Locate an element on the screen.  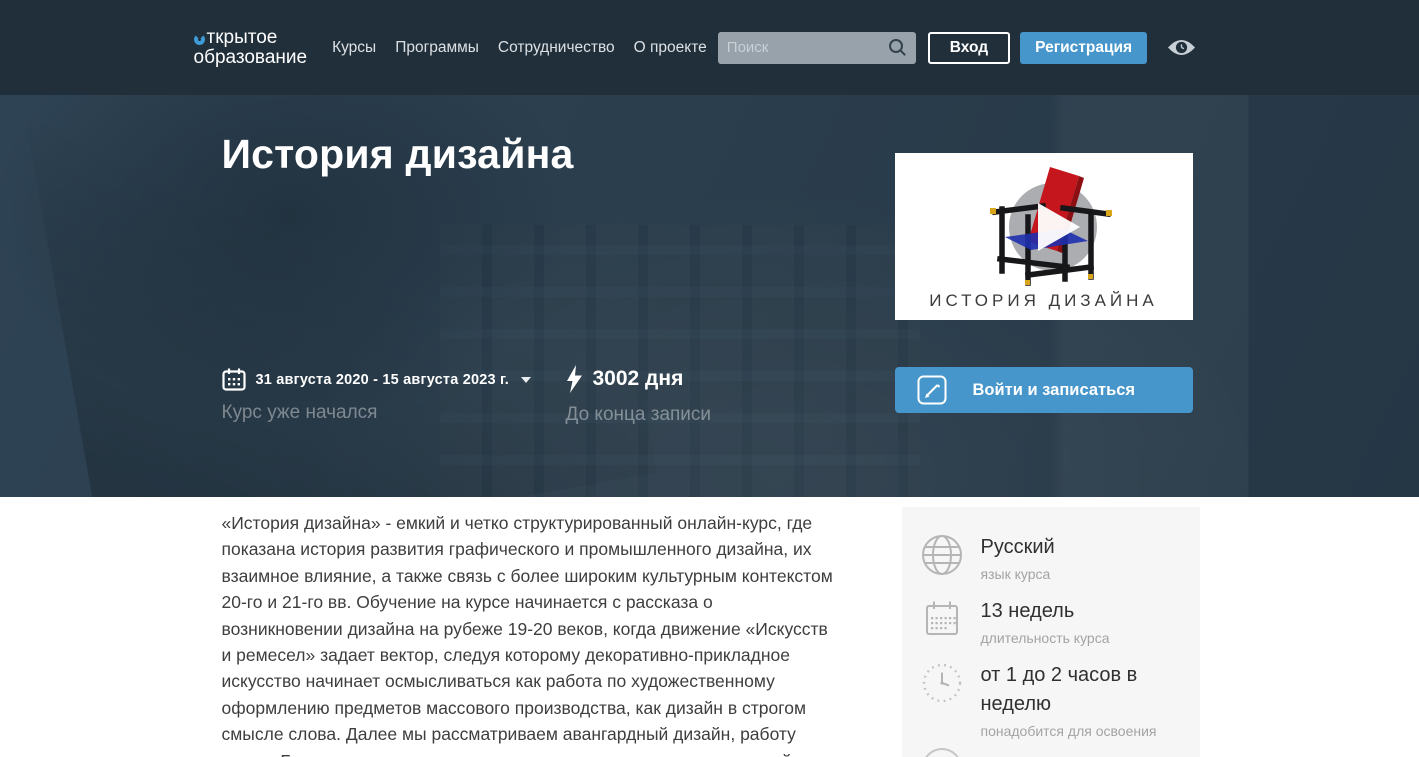
course-thumbnail-caption: ИСТОРИЯ ДИЗАЙНА is located at coordinates (1043, 300).